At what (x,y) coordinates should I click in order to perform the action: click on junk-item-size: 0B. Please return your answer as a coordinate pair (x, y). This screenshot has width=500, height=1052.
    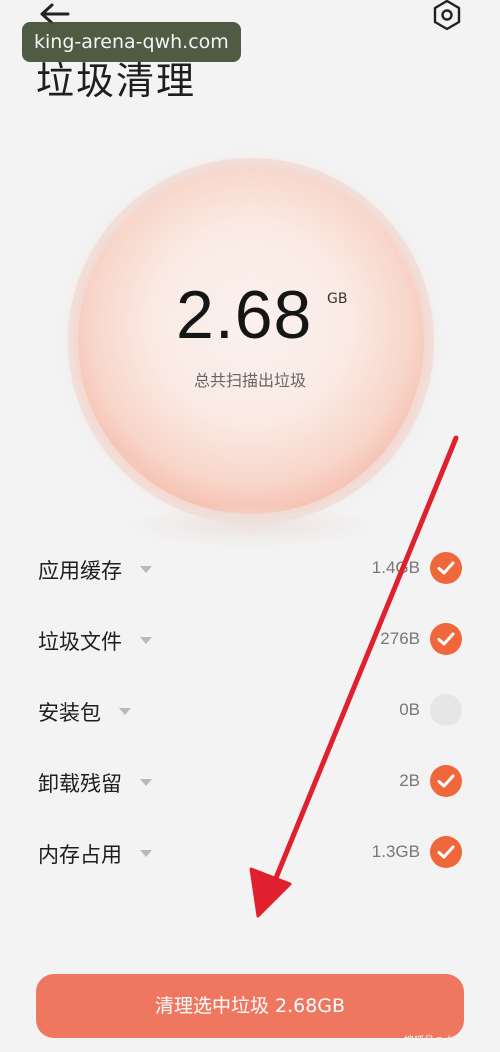
    Looking at the image, I should click on (409, 709).